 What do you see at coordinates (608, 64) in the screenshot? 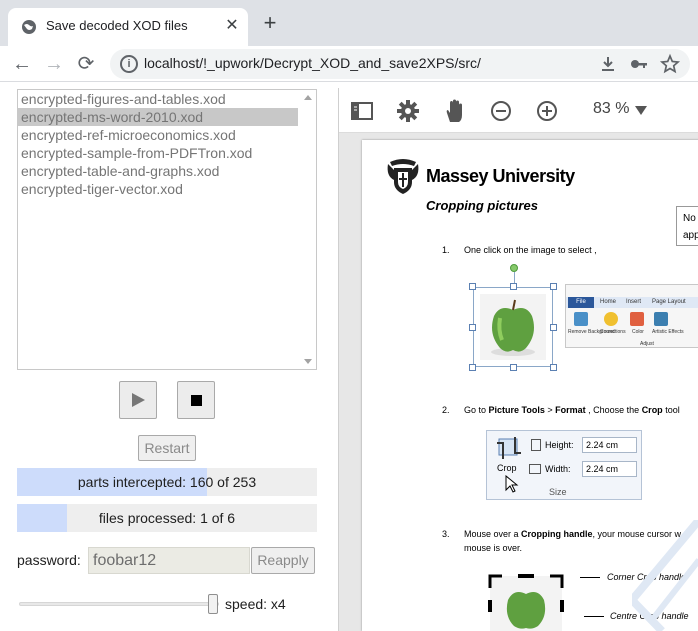
I see `download-icon` at bounding box center [608, 64].